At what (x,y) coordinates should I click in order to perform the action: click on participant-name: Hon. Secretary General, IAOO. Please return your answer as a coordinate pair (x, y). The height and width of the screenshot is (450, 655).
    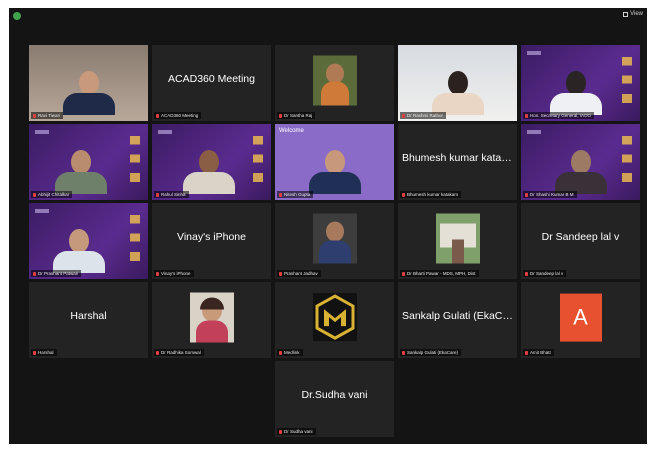
    Looking at the image, I should click on (561, 115).